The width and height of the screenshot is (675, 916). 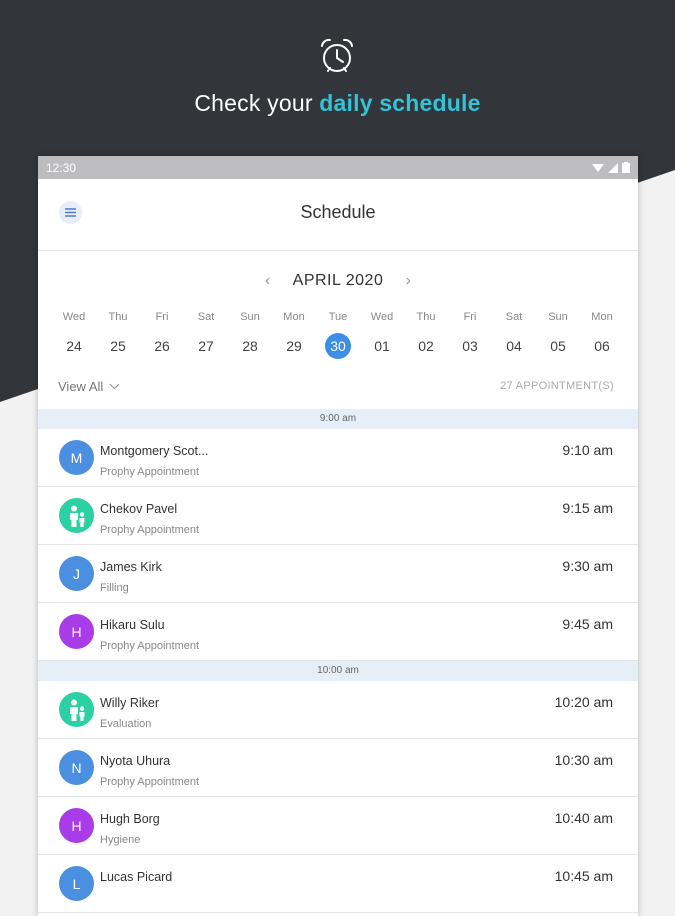 What do you see at coordinates (583, 702) in the screenshot?
I see `appointment-time: 10:20 am` at bounding box center [583, 702].